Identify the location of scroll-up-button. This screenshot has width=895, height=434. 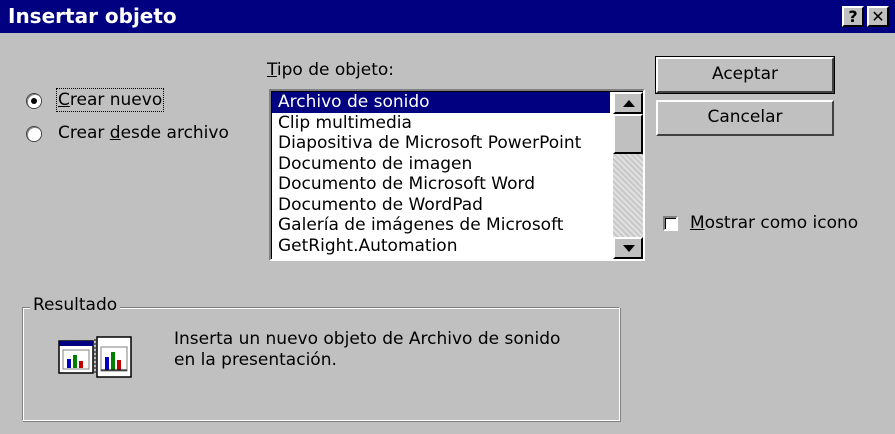
(628, 103).